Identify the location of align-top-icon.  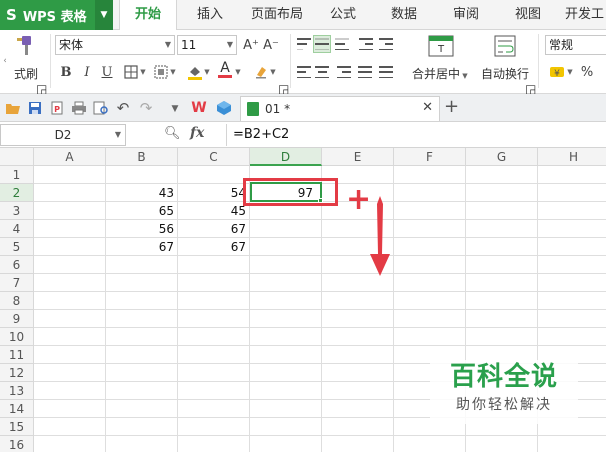
(304, 44).